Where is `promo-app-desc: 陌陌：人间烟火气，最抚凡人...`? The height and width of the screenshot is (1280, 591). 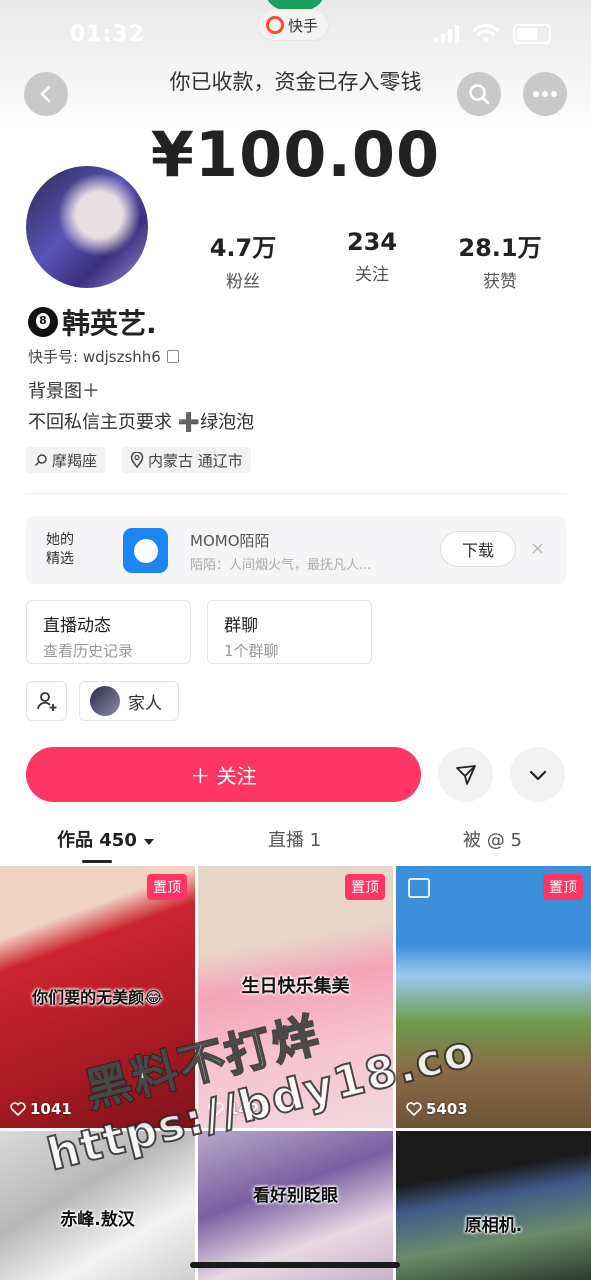
promo-app-desc: 陌陌：人间烟火气，最抚凡人... is located at coordinates (281, 565).